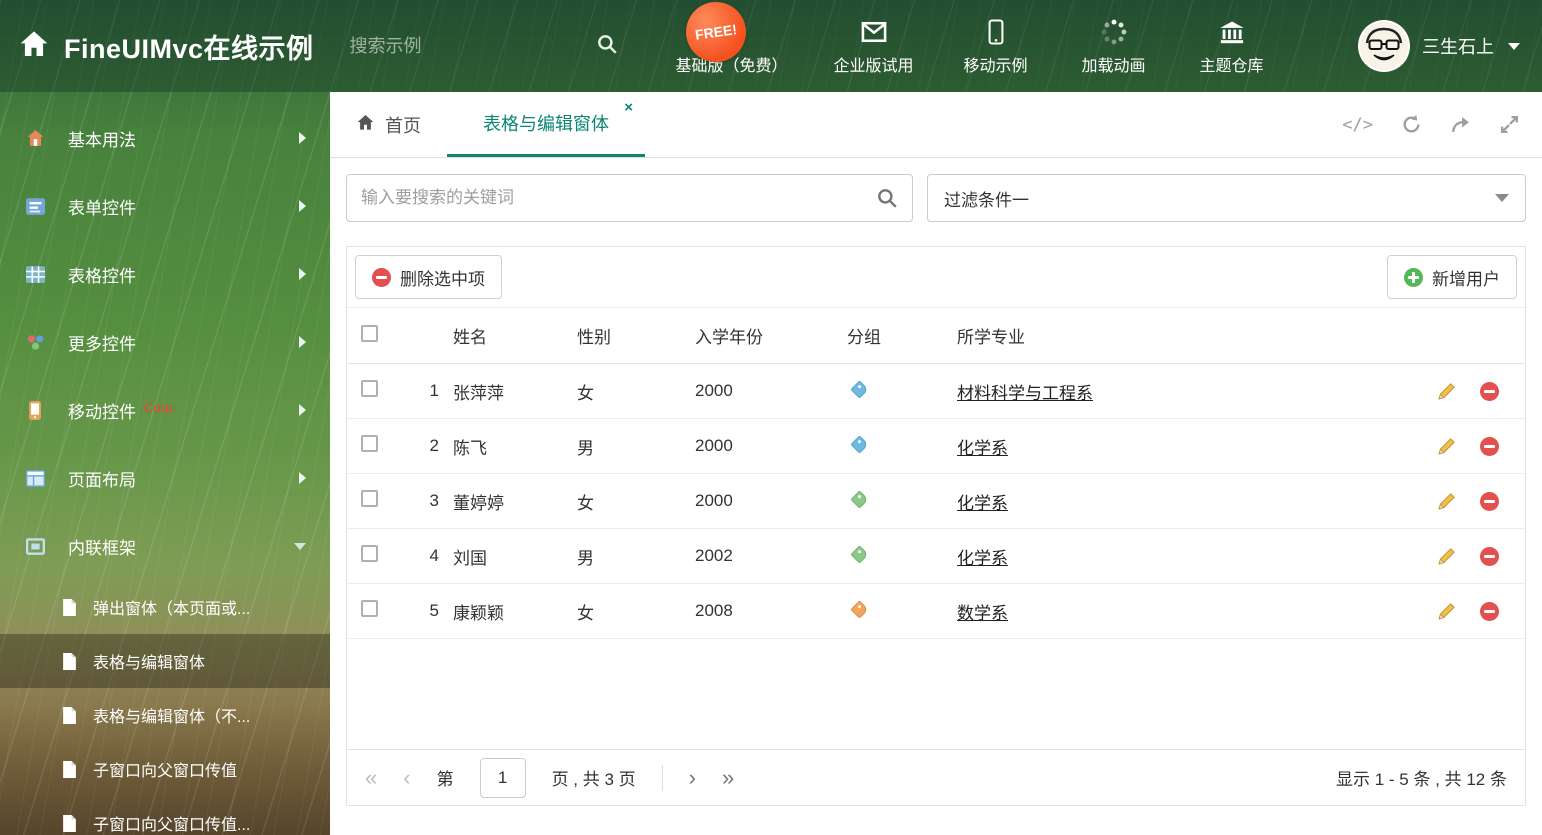 The image size is (1542, 835). I want to click on keyword-search-box, so click(629, 198).